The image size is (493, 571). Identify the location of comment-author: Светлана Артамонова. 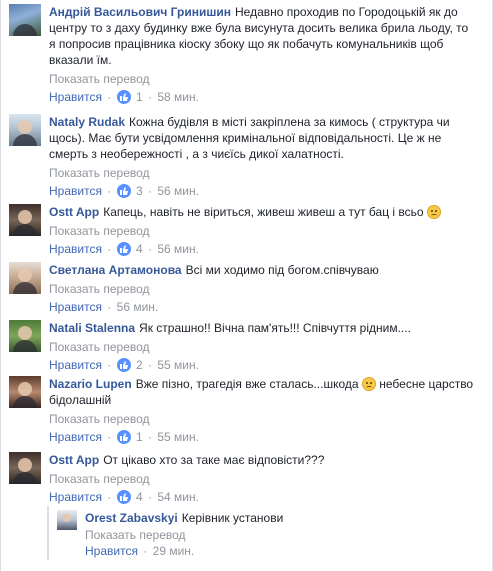
(115, 270).